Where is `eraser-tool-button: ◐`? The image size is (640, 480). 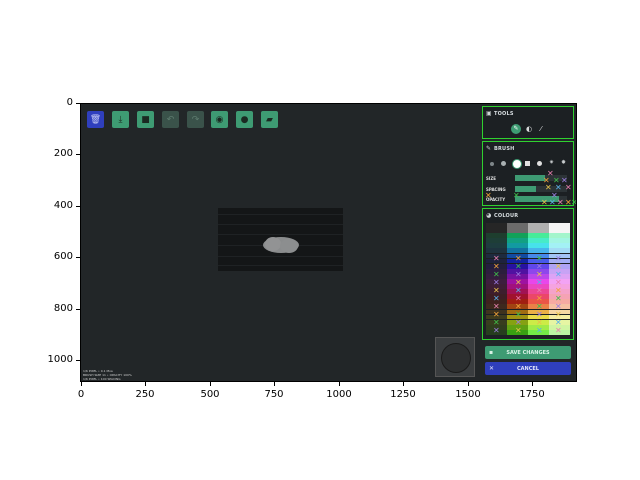
eraser-tool-button: ◐ is located at coordinates (529, 129).